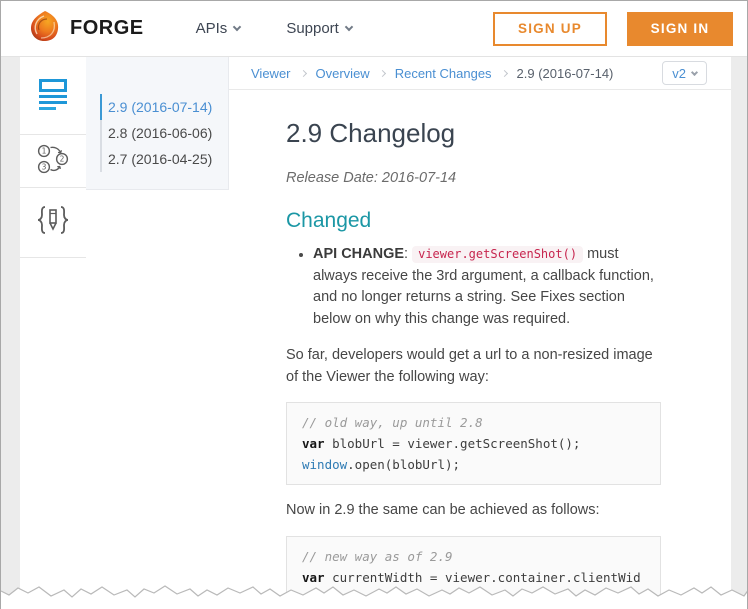 The image size is (748, 609). I want to click on header-buttons: SIGN UP SIGN IN, so click(613, 28).